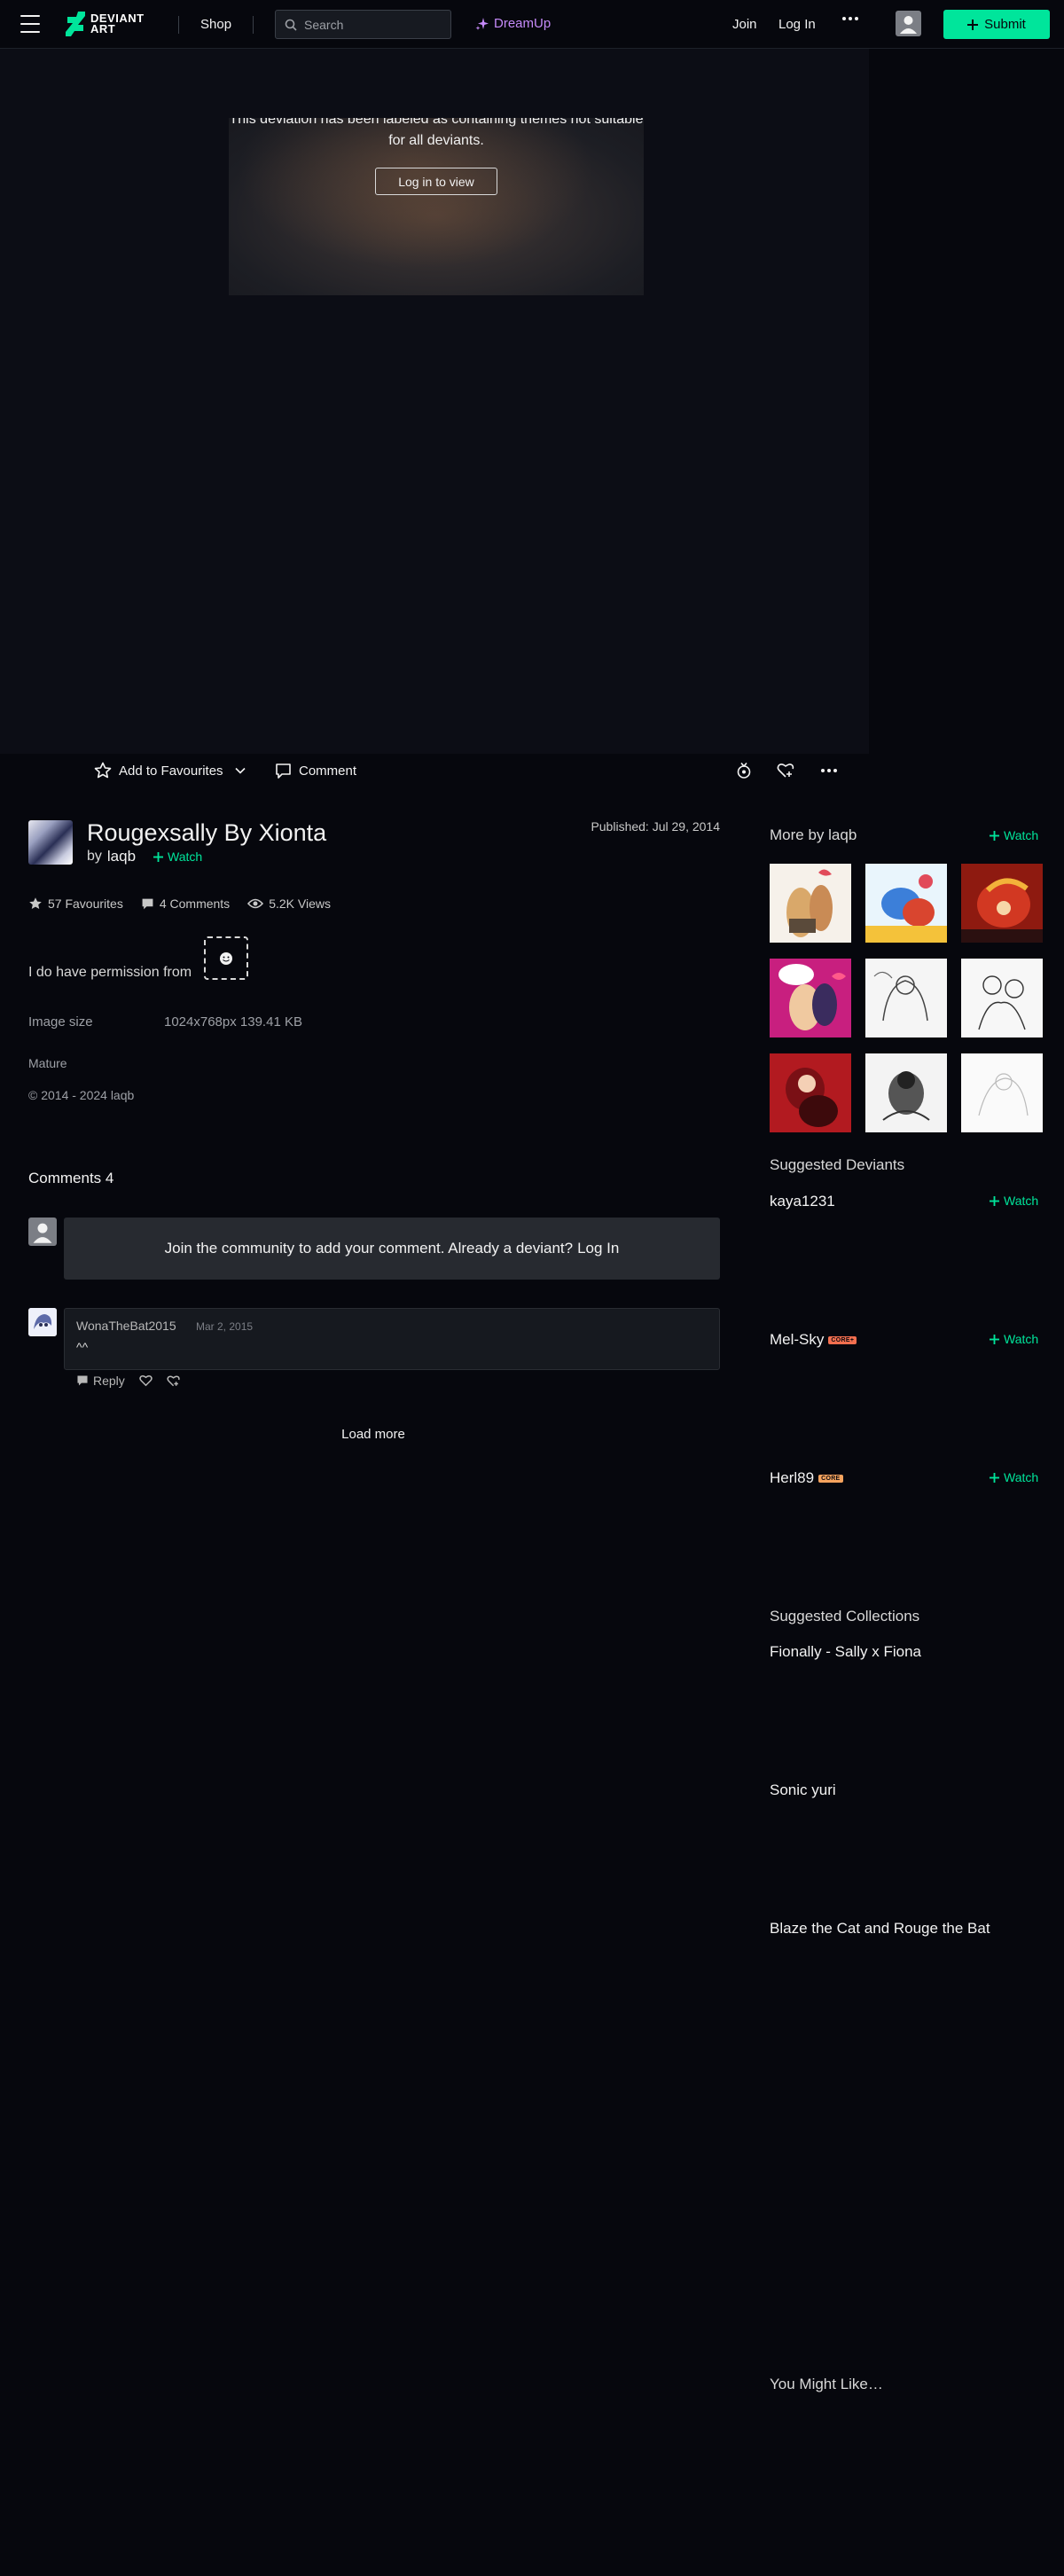  What do you see at coordinates (371, 24) in the screenshot?
I see `search-input` at bounding box center [371, 24].